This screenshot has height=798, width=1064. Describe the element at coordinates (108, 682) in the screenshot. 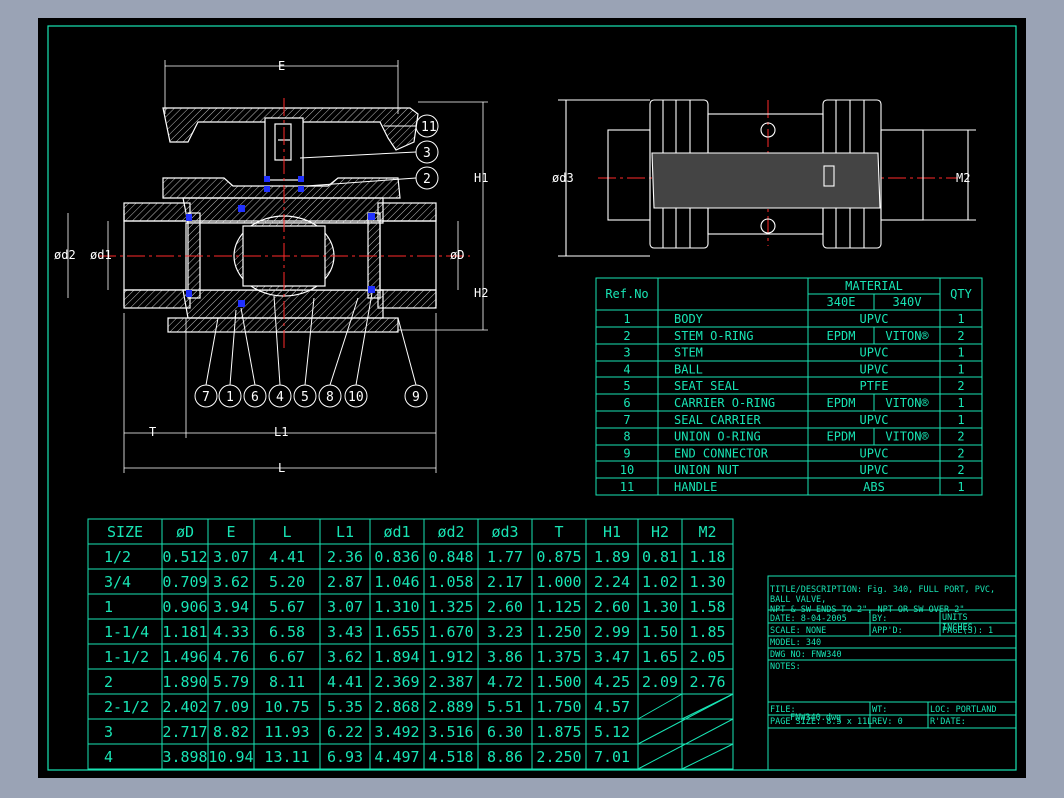

I see `size-row-label: 2` at that location.